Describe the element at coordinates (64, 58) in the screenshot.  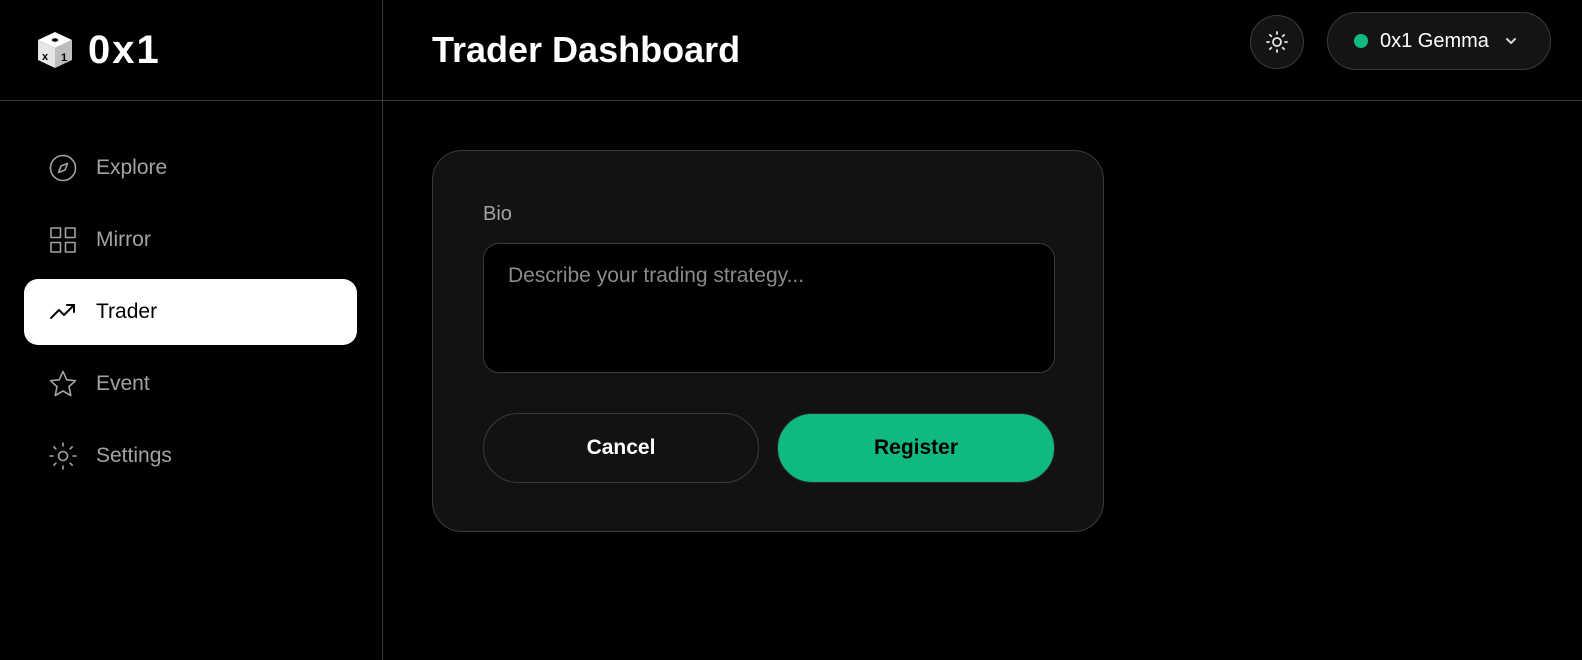
I see `svg-text: 1` at that location.